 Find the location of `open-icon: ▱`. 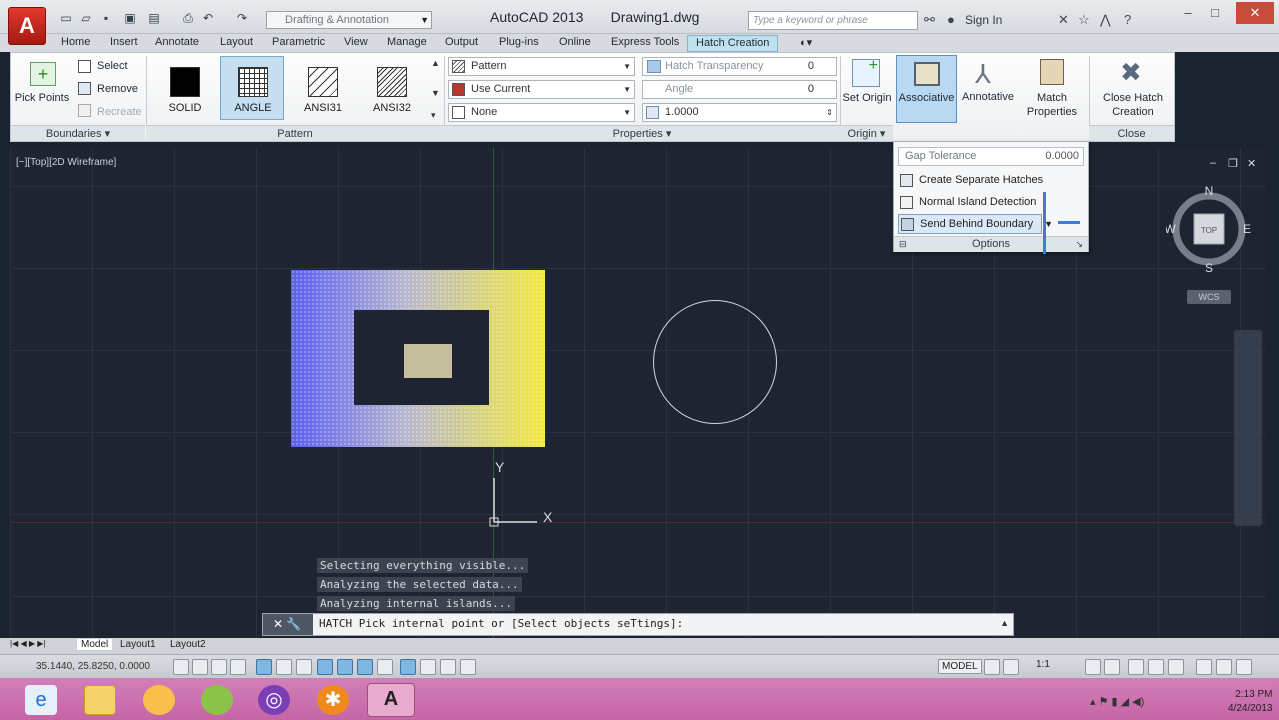

open-icon: ▱ is located at coordinates (86, 18).